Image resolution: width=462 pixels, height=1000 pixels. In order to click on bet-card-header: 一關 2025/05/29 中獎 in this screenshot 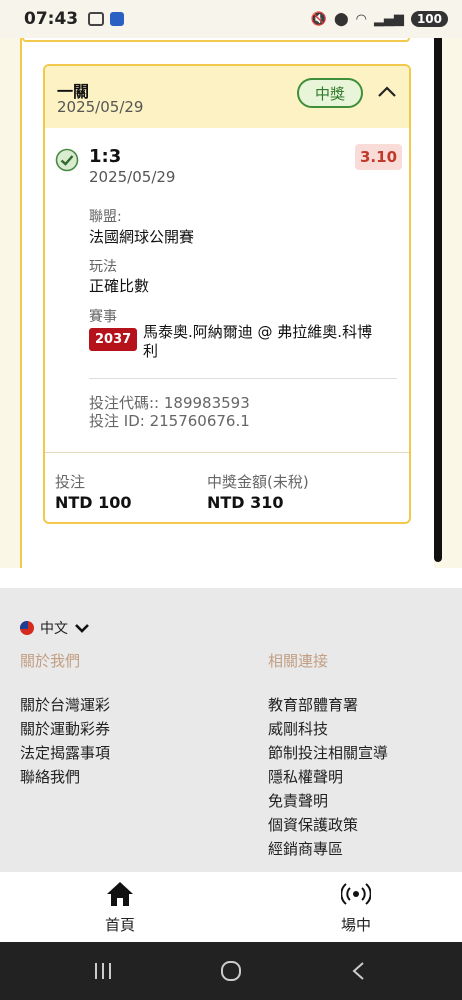, I will do `click(227, 97)`.